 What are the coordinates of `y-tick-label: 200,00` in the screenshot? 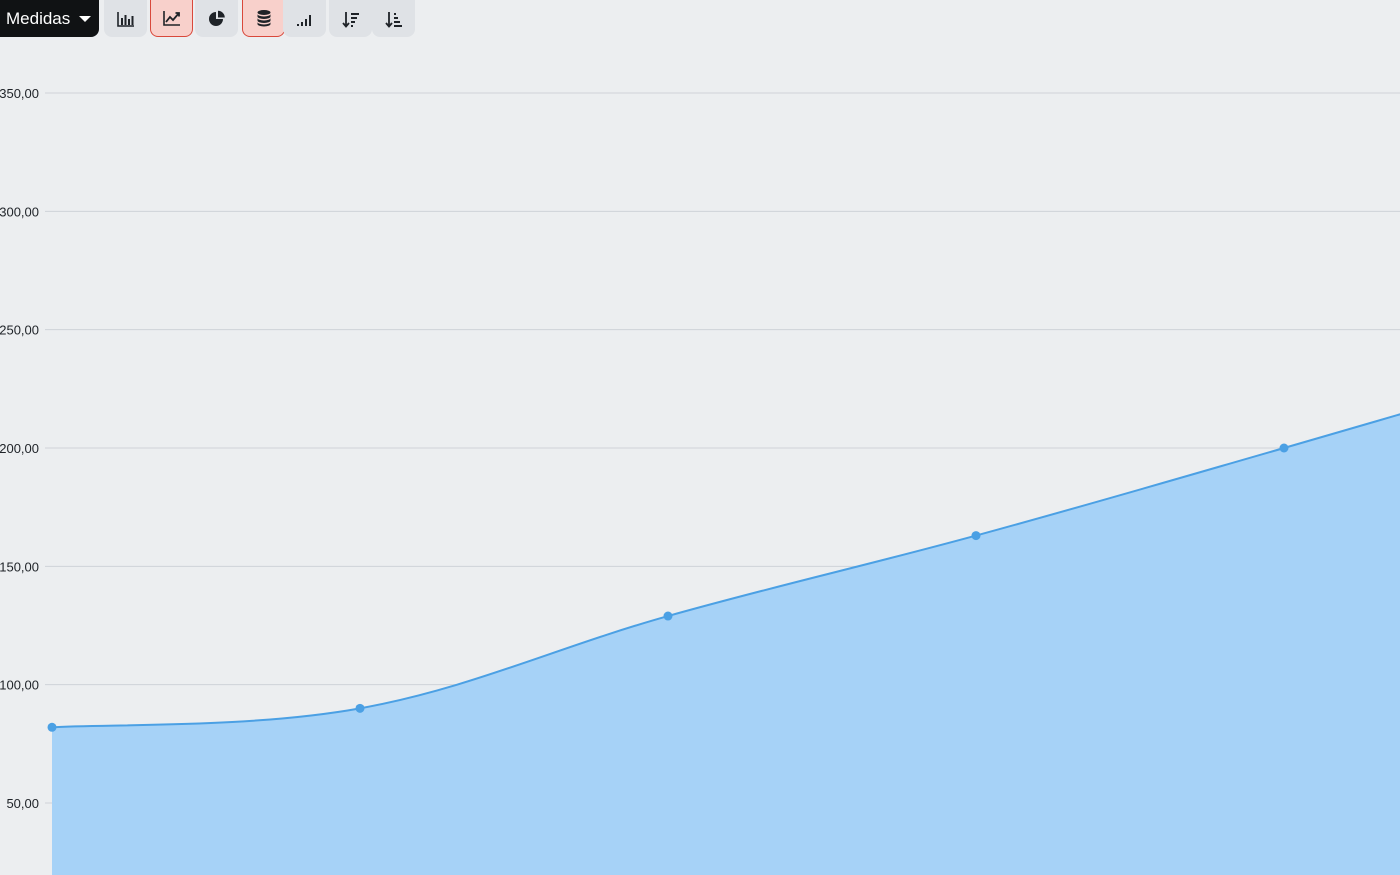 It's located at (19, 448).